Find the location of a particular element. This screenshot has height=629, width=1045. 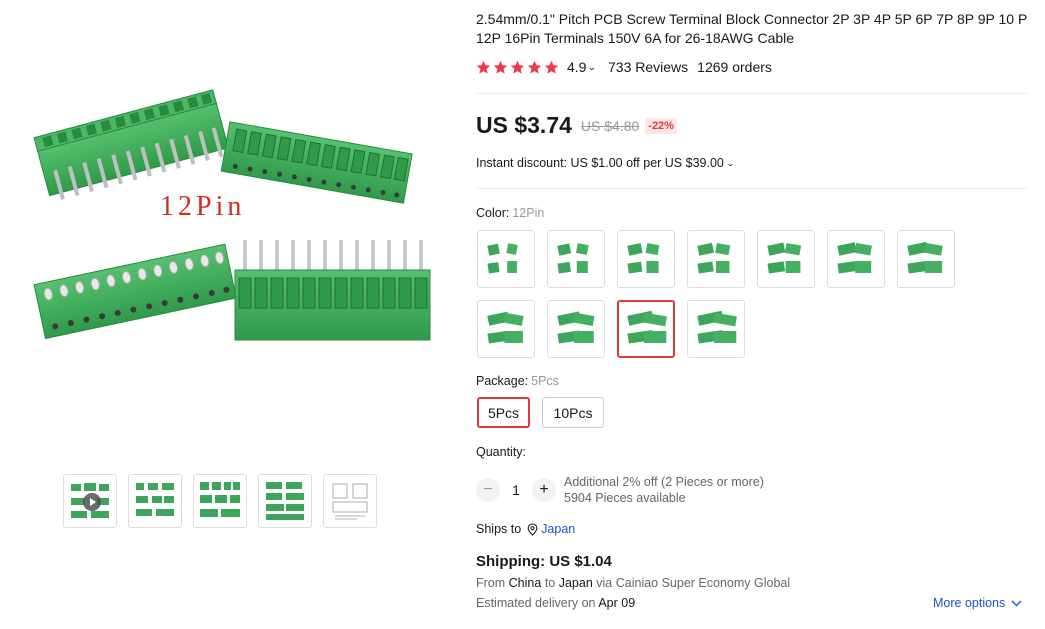

ships-to-country-link: Japan is located at coordinates (558, 529).